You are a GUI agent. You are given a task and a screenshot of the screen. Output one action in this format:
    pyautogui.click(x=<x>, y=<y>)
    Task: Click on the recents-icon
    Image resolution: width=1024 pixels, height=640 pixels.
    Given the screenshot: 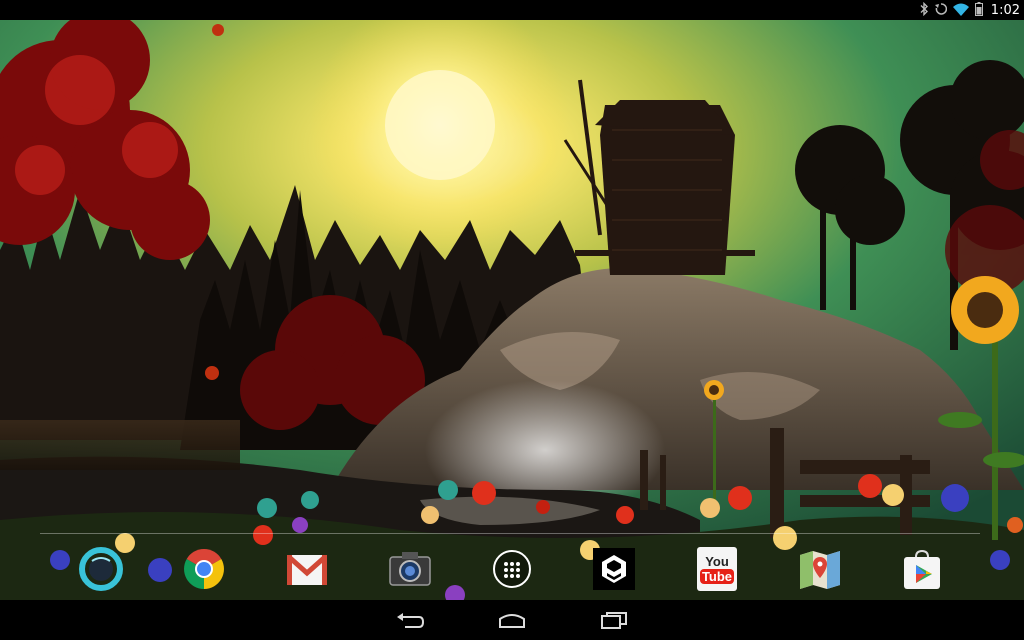 What is the action you would take?
    pyautogui.click(x=614, y=621)
    